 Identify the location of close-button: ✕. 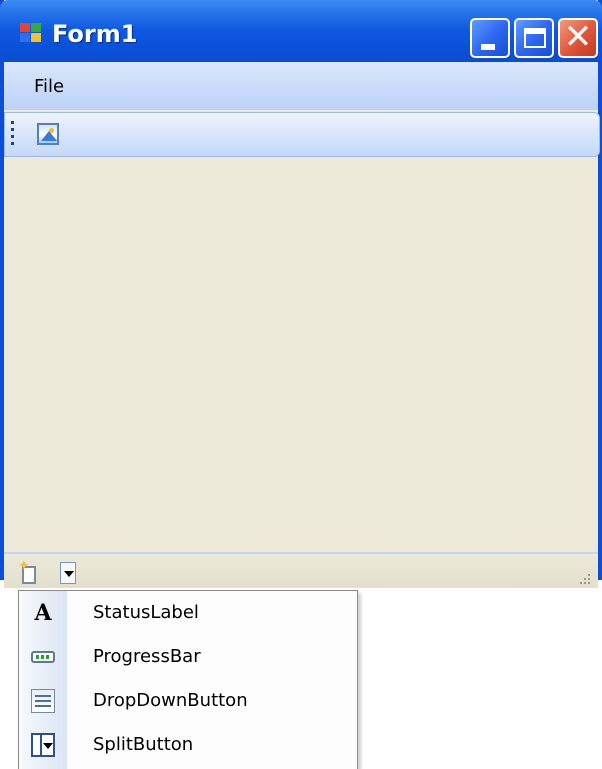
(578, 37).